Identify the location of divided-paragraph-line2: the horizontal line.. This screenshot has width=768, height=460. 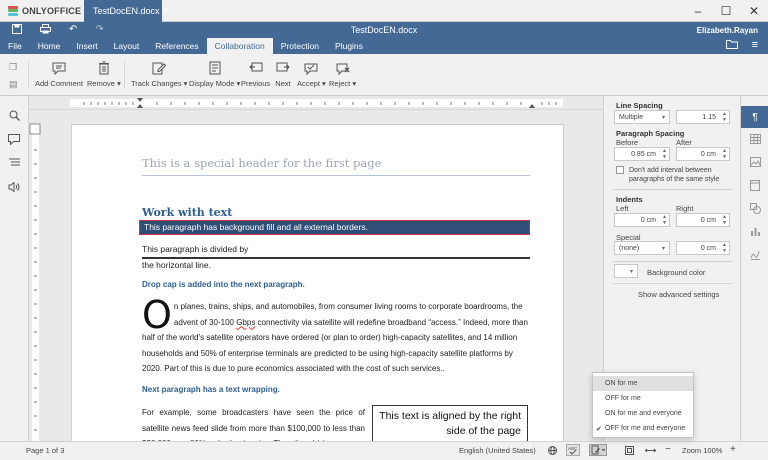
(176, 265).